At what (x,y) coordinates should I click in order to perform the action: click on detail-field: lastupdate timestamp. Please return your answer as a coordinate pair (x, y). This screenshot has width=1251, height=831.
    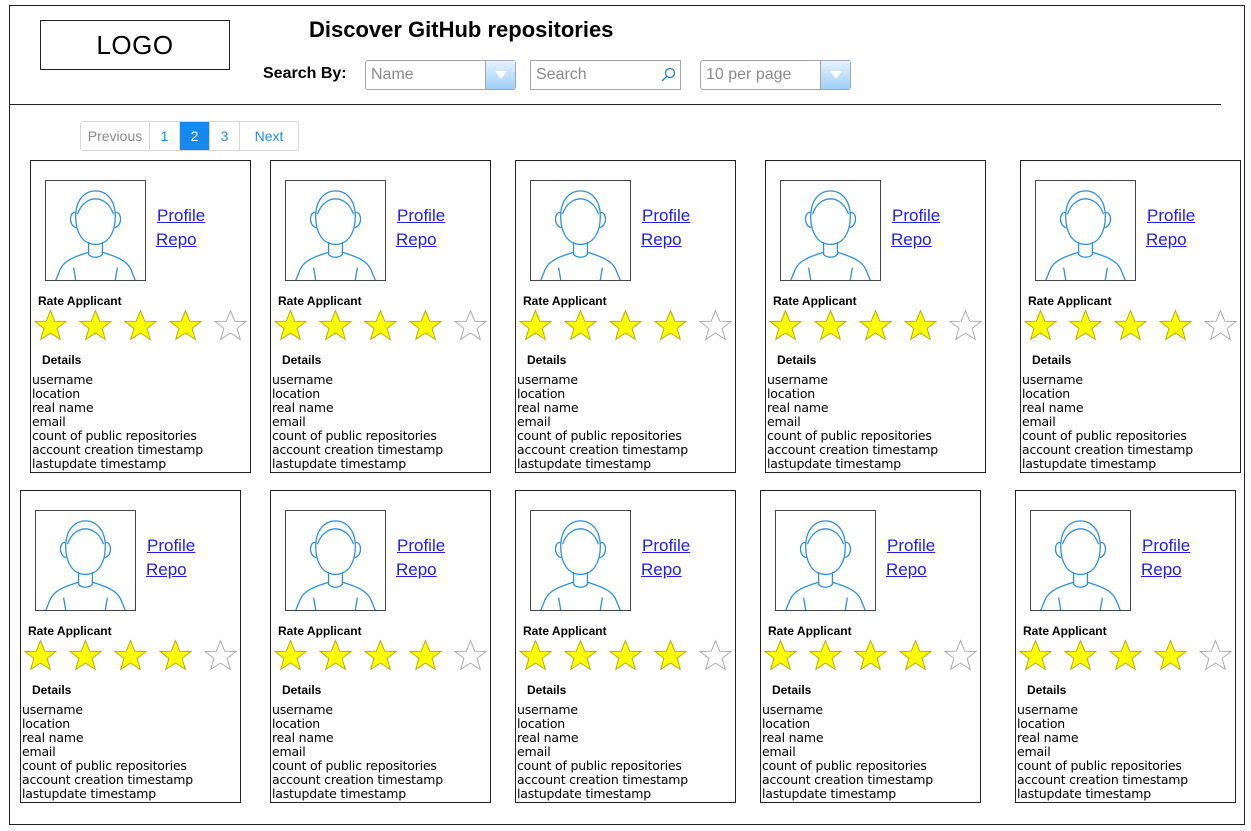
    Looking at the image, I should click on (829, 793).